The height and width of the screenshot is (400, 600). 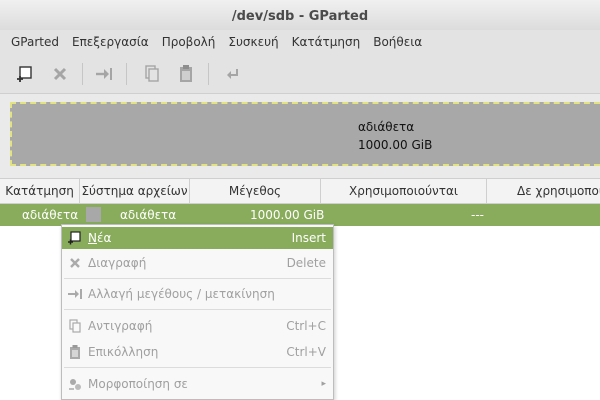 I want to click on menu-help: Βοήθεια, so click(x=398, y=42).